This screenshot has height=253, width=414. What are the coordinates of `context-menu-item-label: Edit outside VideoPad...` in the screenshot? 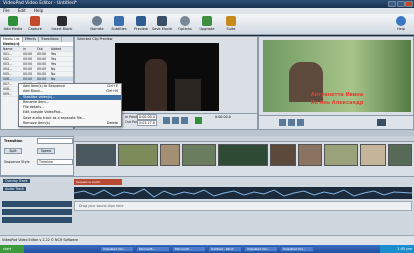 It's located at (43, 112).